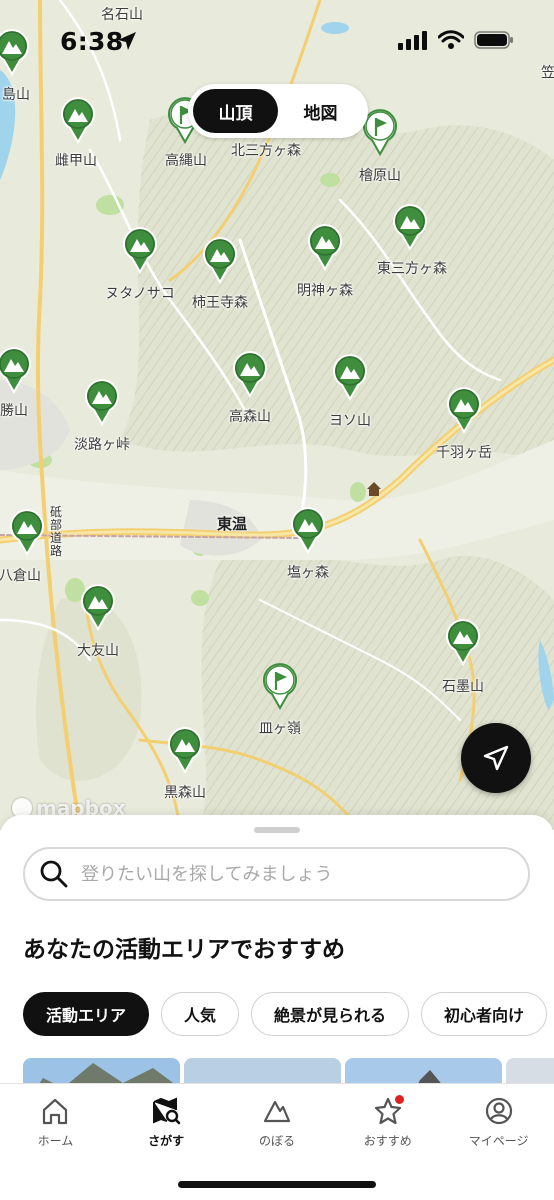  What do you see at coordinates (55, 1141) in the screenshot?
I see `tab-label: ホーム` at bounding box center [55, 1141].